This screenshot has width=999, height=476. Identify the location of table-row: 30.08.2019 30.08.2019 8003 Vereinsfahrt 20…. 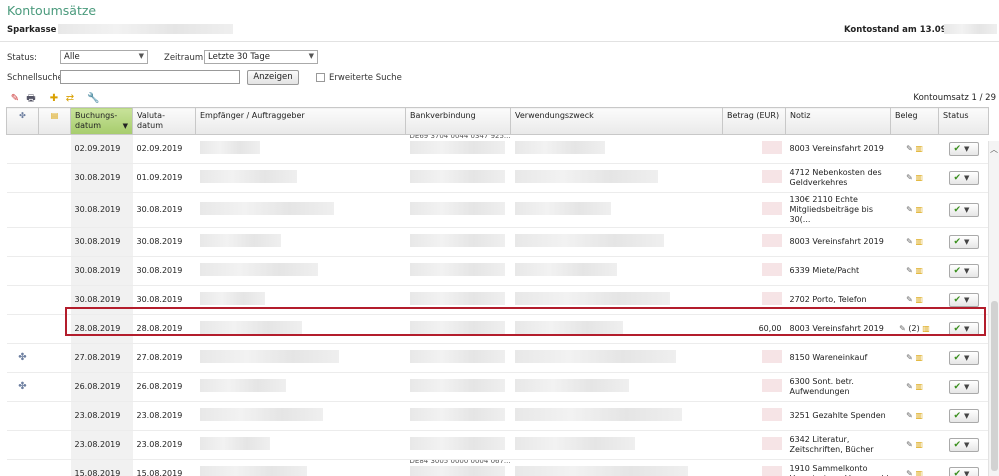
(497, 242).